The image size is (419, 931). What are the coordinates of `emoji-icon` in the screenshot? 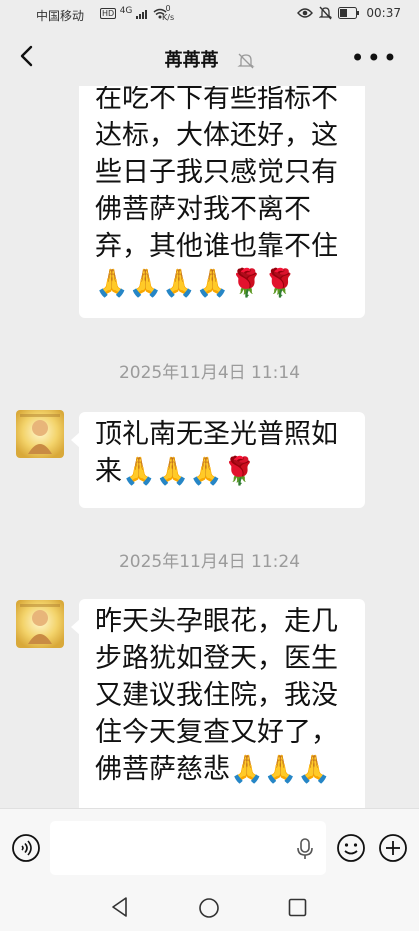 It's located at (351, 848).